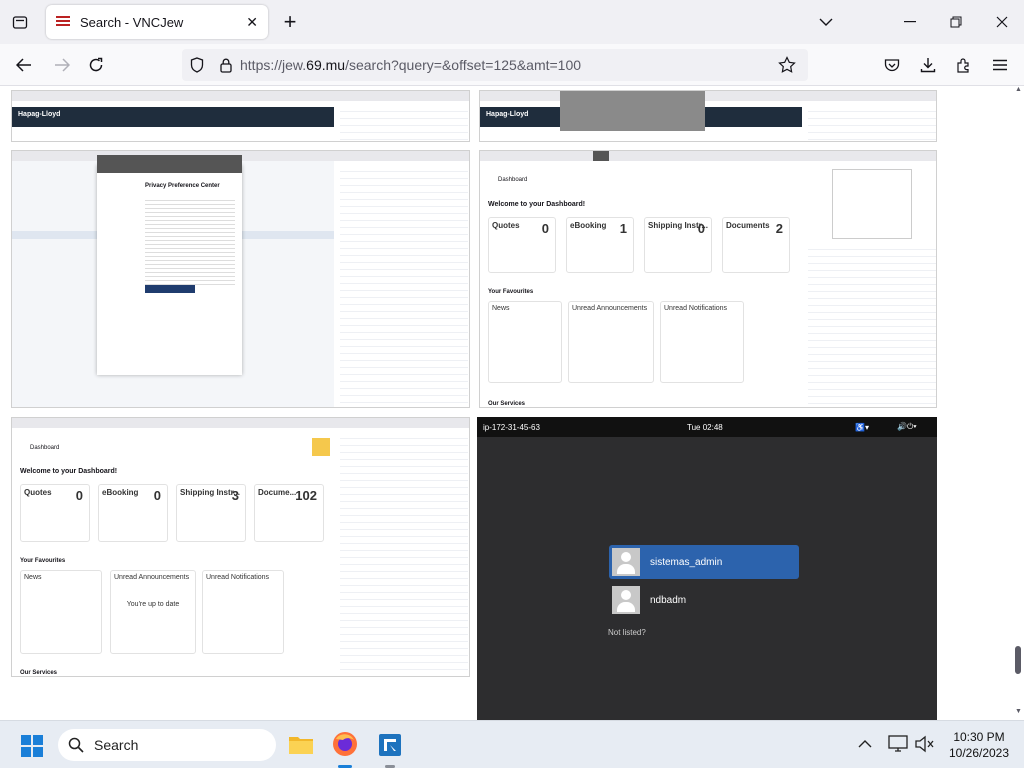 The height and width of the screenshot is (768, 1024). What do you see at coordinates (306, 495) in the screenshot?
I see `card-count: 102` at bounding box center [306, 495].